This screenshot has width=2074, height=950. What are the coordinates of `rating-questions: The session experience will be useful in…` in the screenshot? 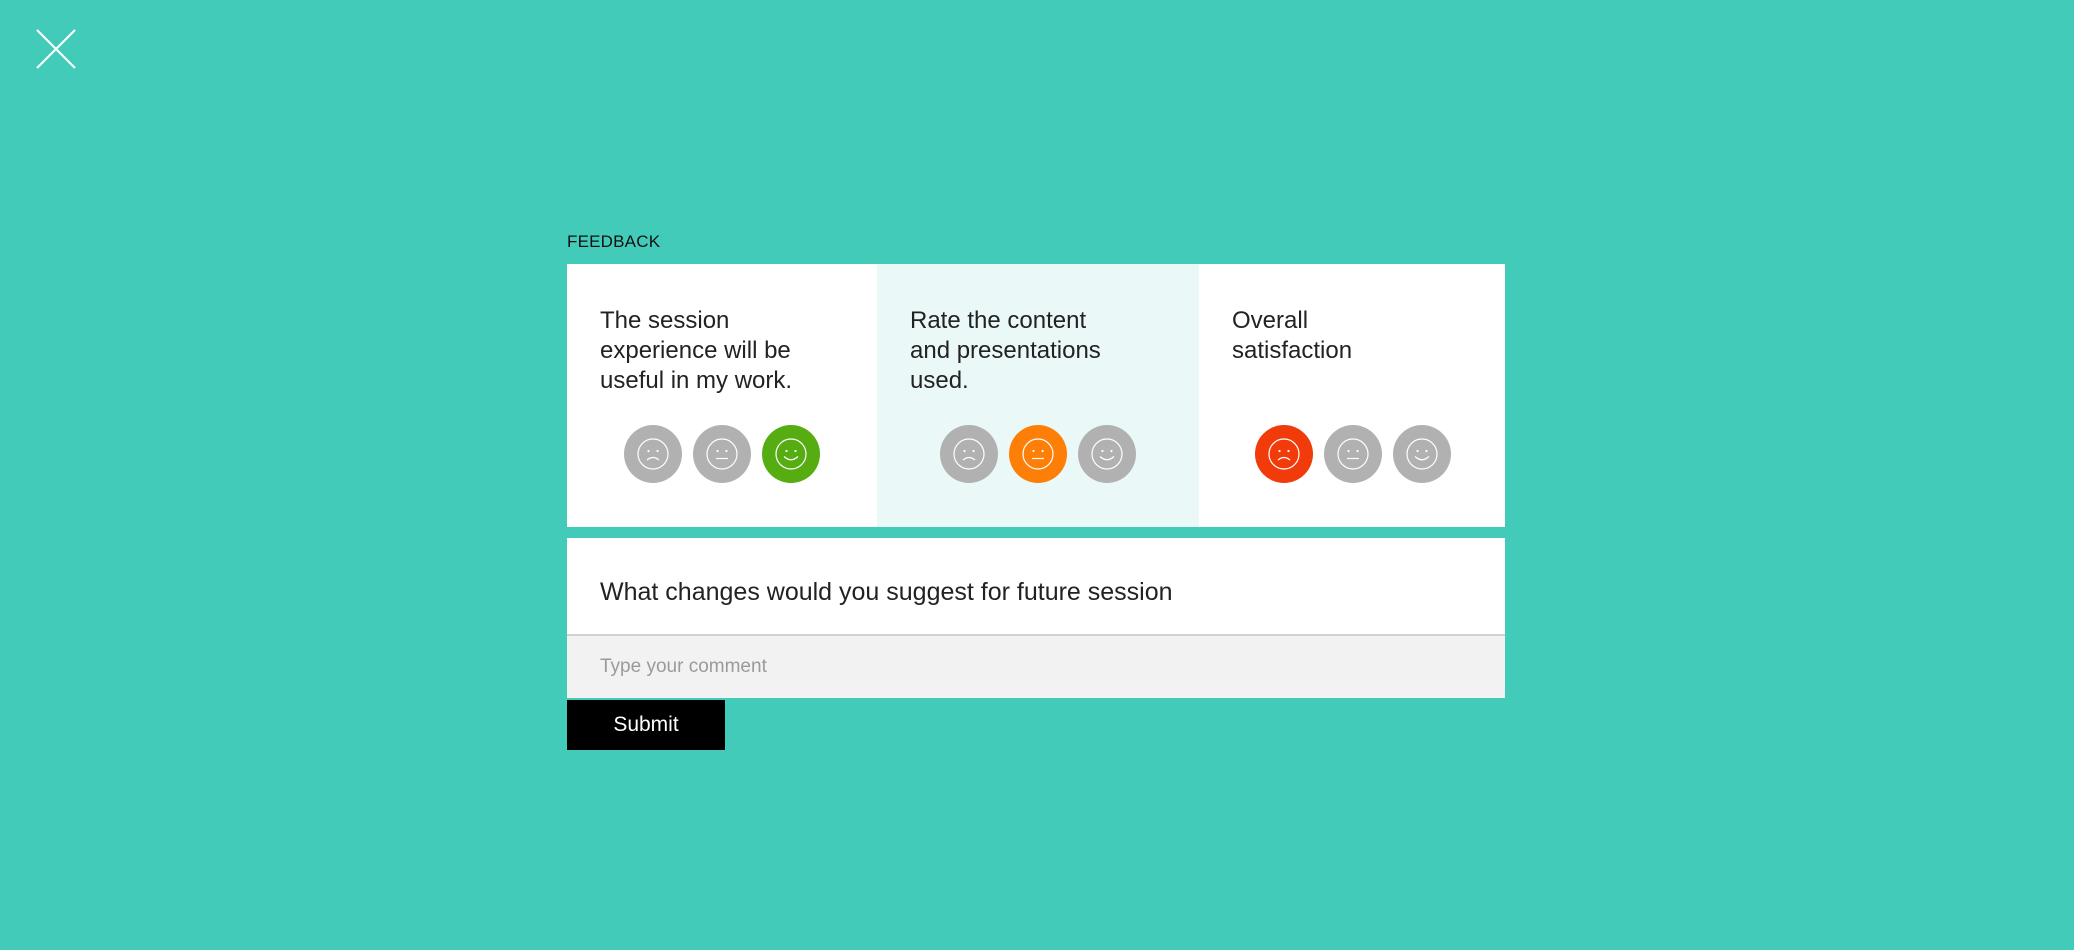 It's located at (1036, 395).